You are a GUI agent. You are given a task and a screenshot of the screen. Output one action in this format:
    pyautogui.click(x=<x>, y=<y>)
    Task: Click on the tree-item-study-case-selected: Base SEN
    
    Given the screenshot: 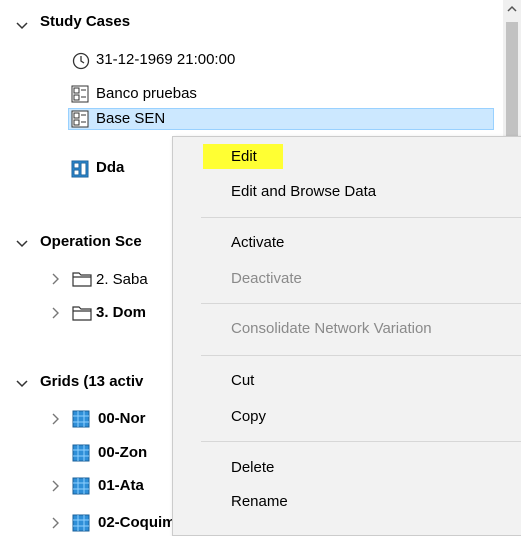 What is the action you would take?
    pyautogui.click(x=130, y=119)
    